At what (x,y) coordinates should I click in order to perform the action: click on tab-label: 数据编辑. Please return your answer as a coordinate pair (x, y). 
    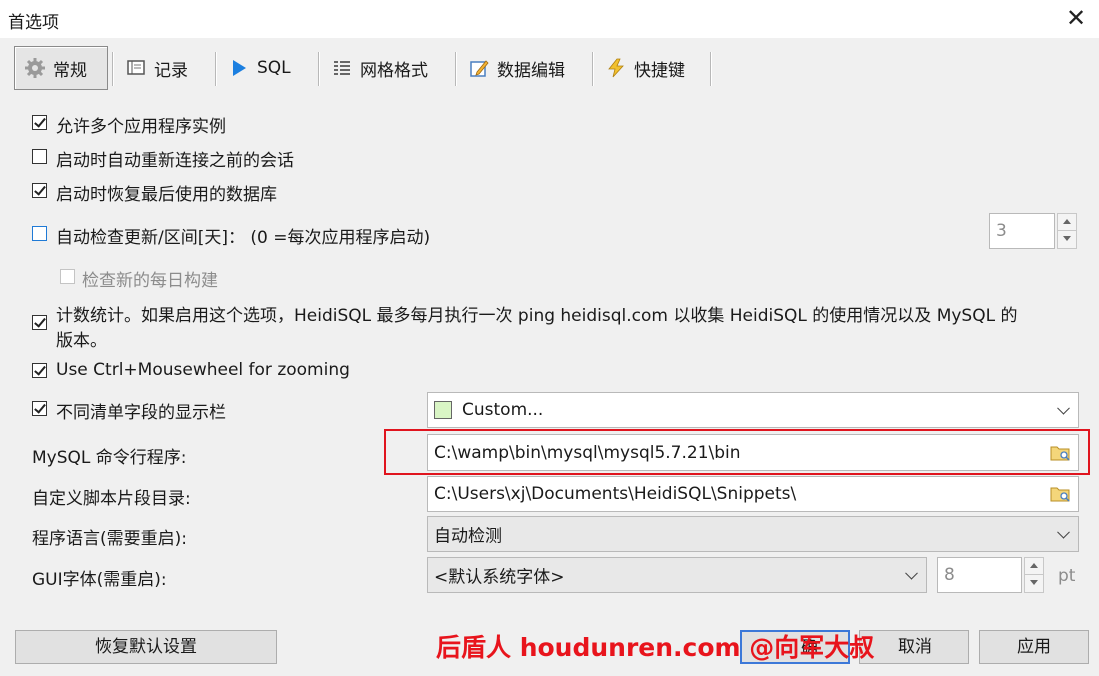
    Looking at the image, I should click on (531, 70).